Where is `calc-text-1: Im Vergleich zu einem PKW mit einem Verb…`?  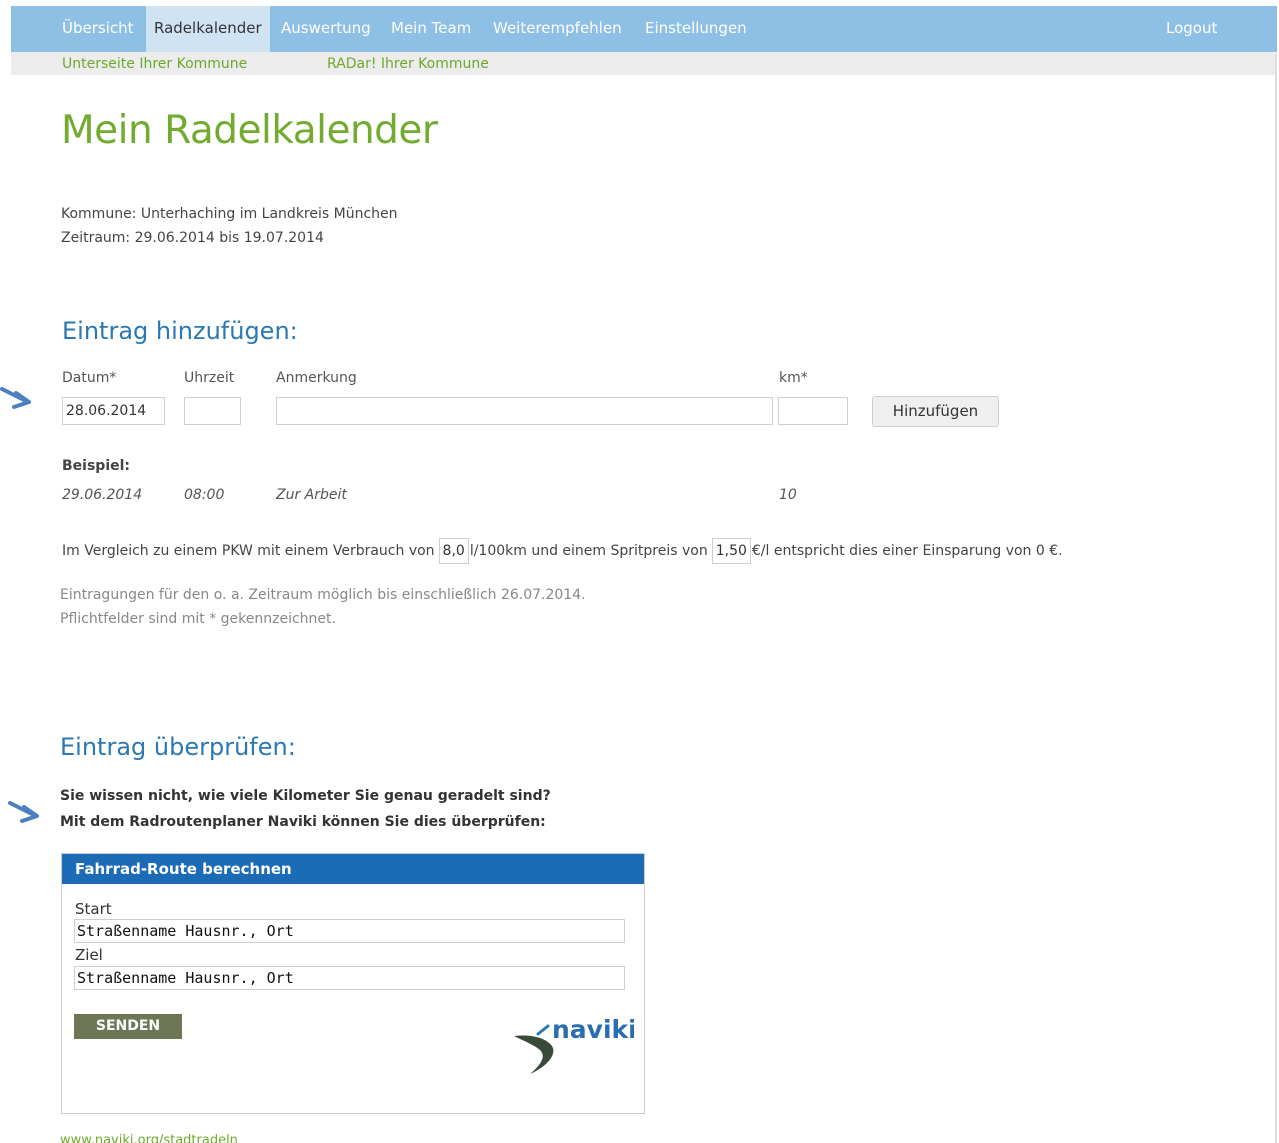
calc-text-1: Im Vergleich zu einem PKW mit einem Verb… is located at coordinates (248, 551).